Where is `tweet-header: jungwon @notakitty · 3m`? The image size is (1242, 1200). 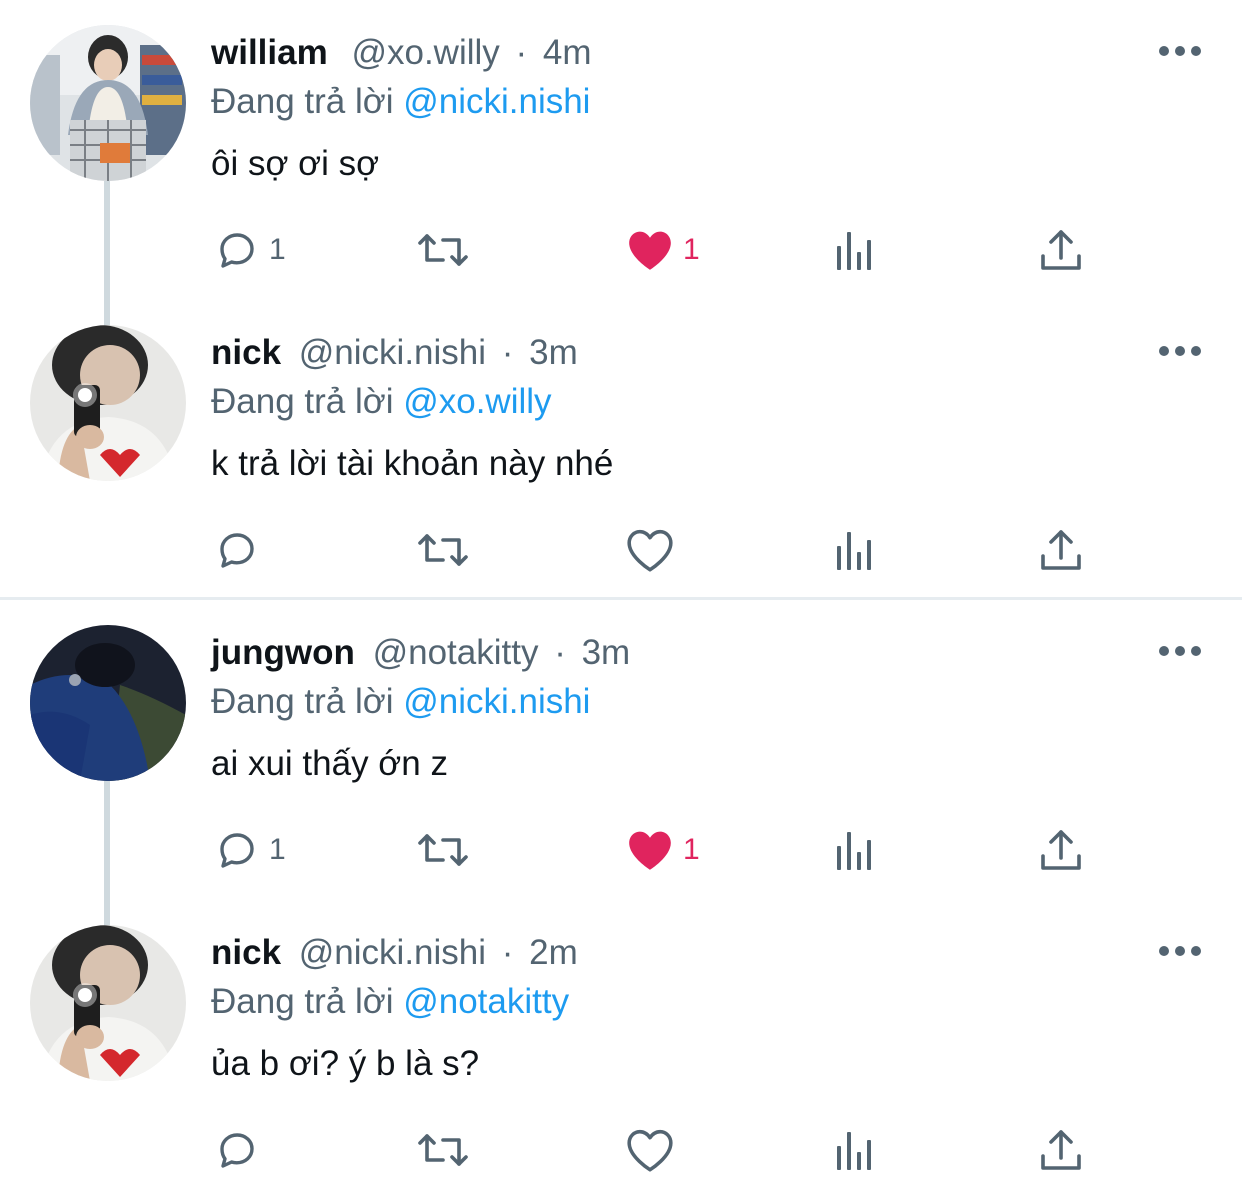 tweet-header: jungwon @notakitty · 3m is located at coordinates (420, 653).